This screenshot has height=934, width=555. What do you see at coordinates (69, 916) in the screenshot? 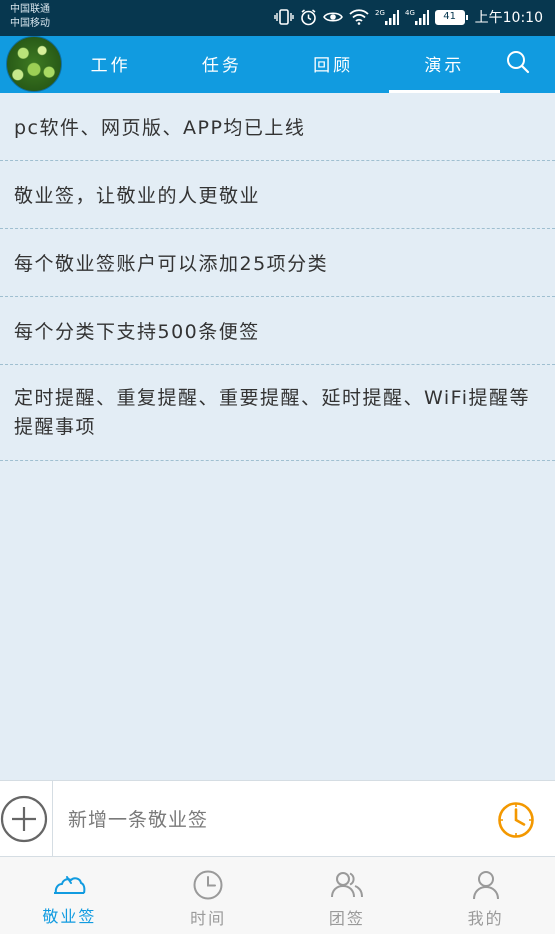
I see `nav-label: 敬业签` at bounding box center [69, 916].